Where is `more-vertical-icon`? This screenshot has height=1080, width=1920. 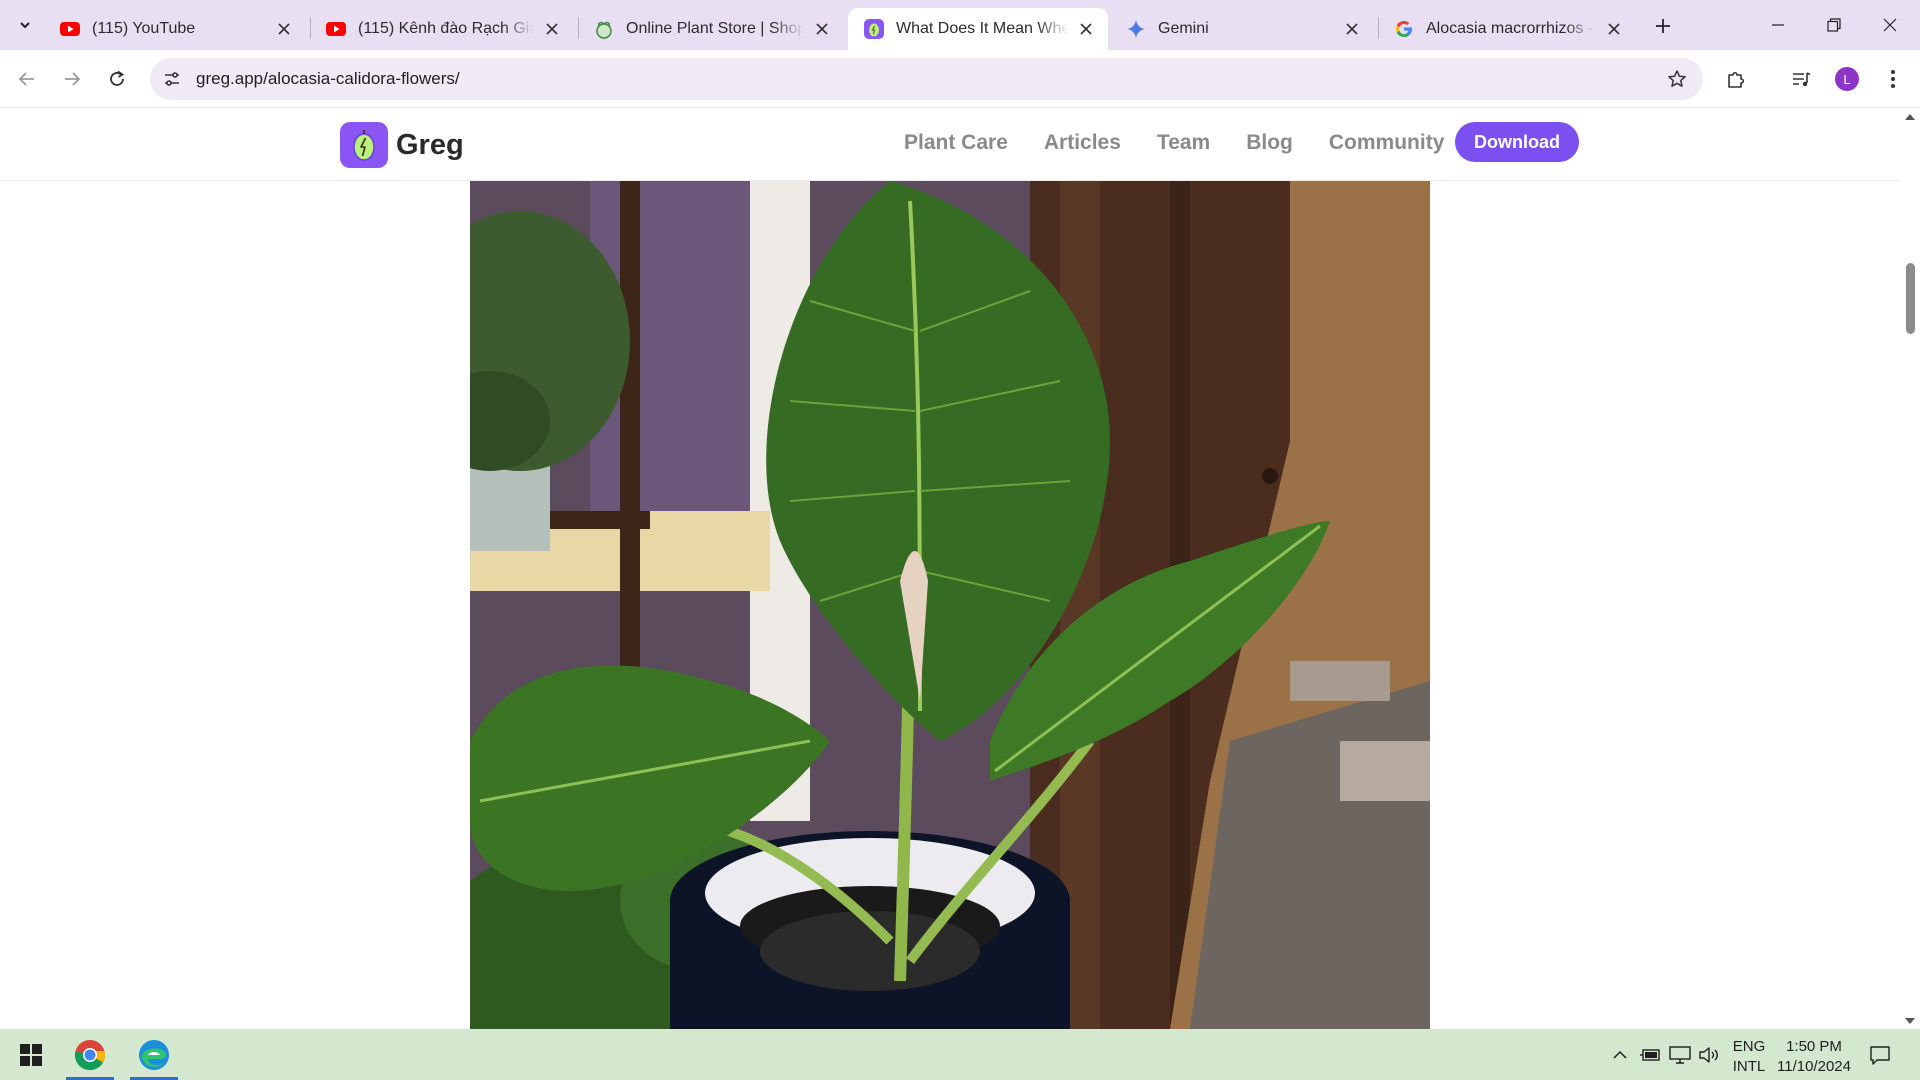
more-vertical-icon is located at coordinates (1893, 79).